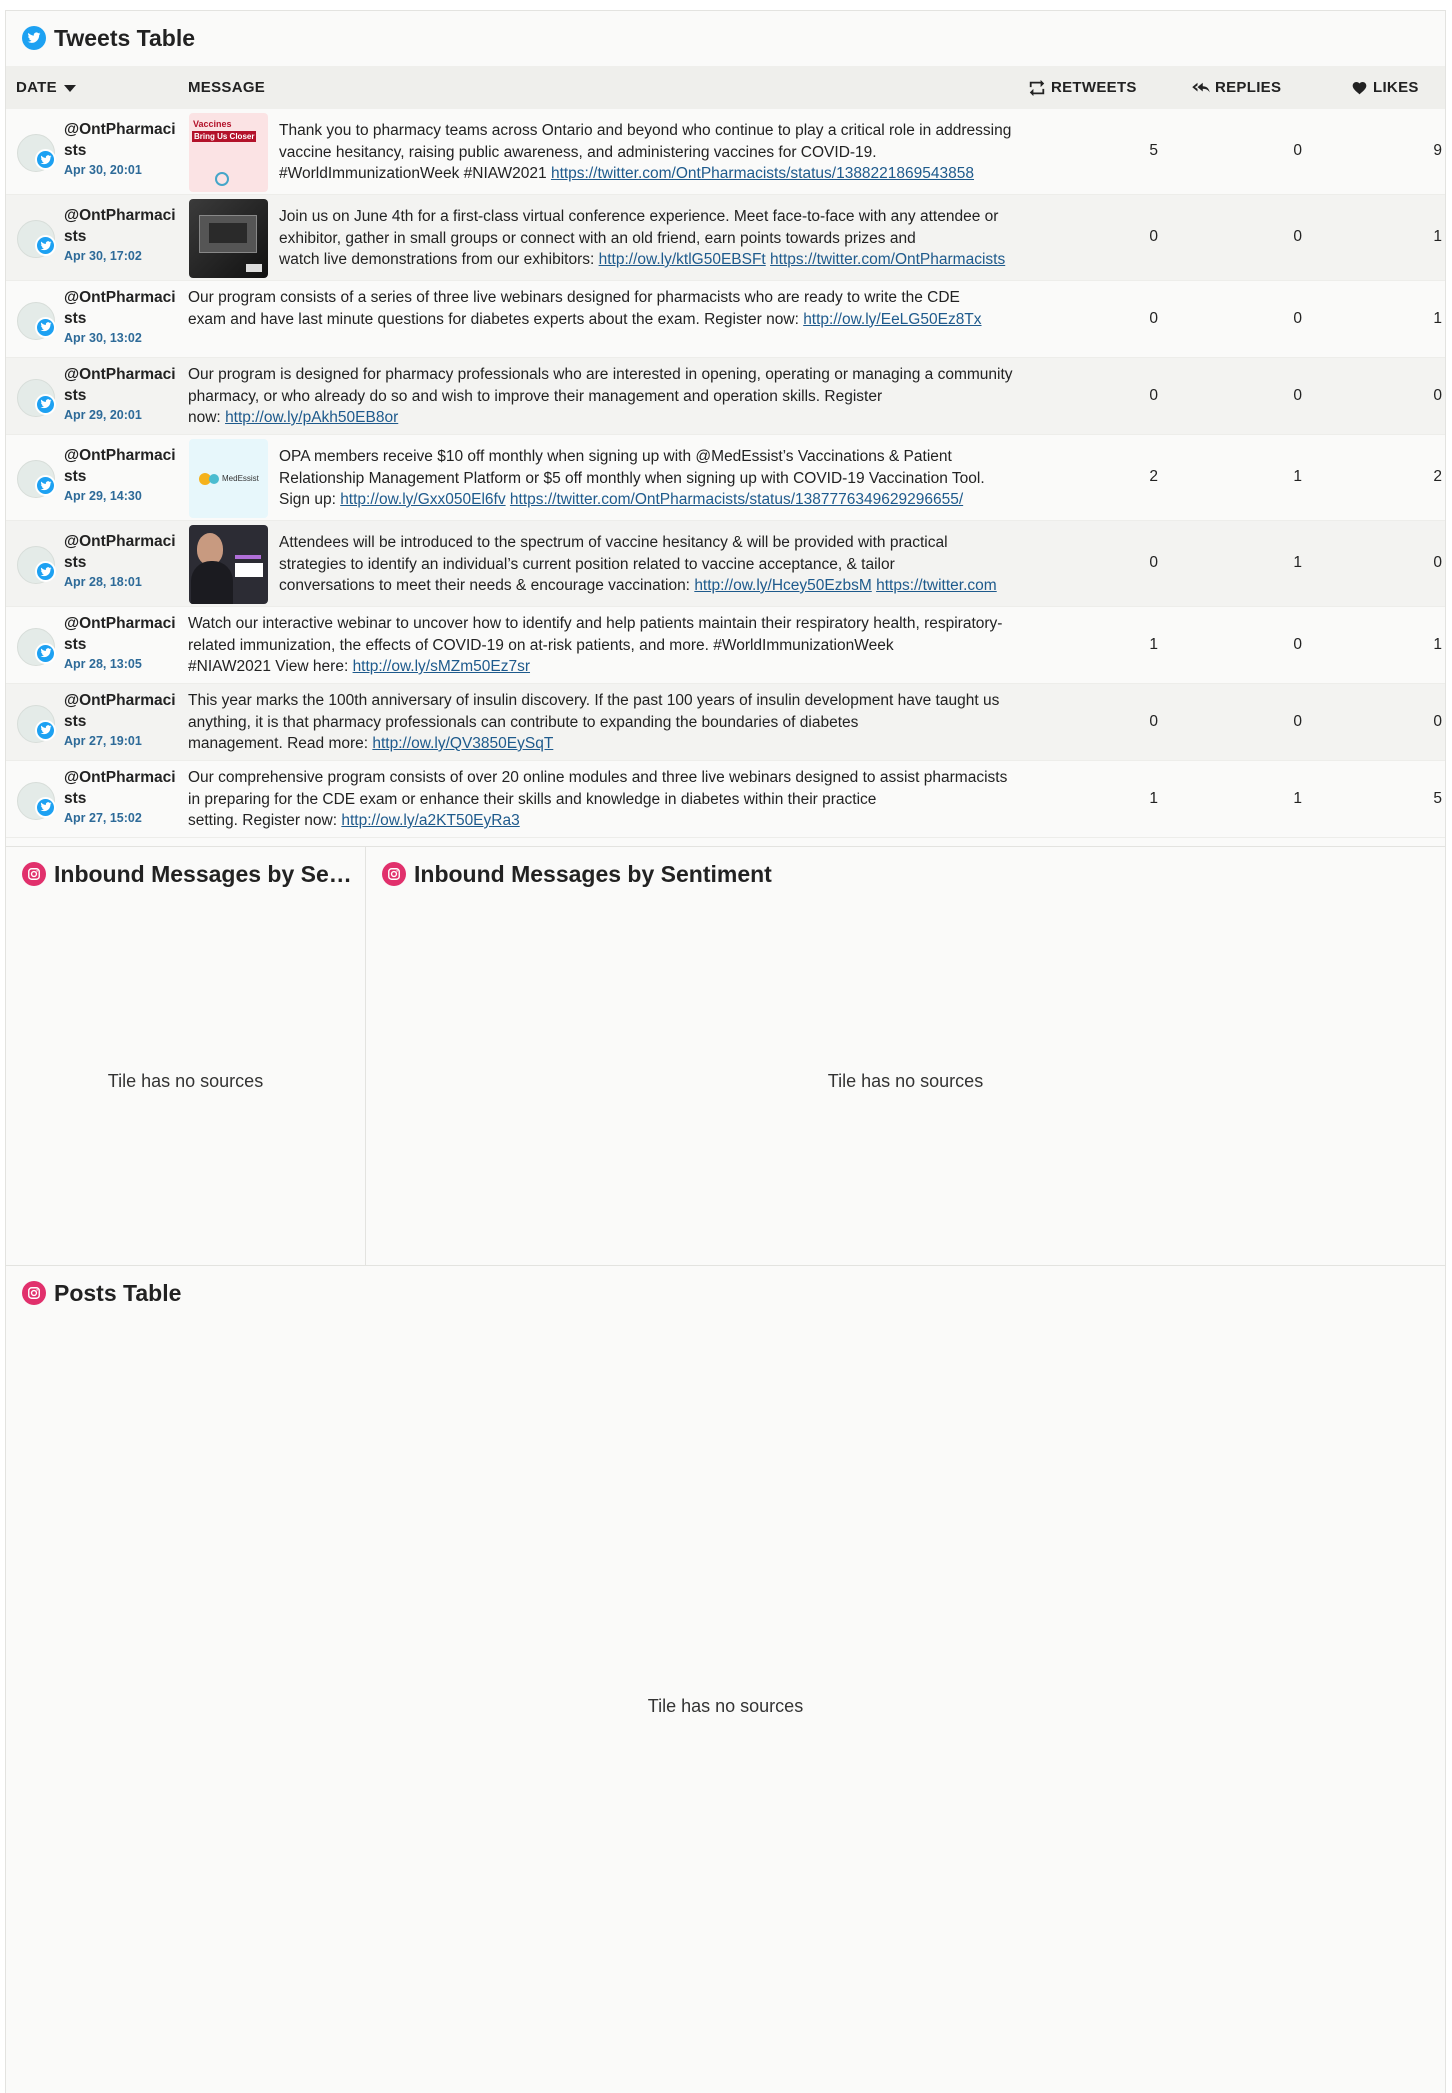 The height and width of the screenshot is (2093, 1452). What do you see at coordinates (103, 663) in the screenshot?
I see `tweet-date: Apr 28, 13:05` at bounding box center [103, 663].